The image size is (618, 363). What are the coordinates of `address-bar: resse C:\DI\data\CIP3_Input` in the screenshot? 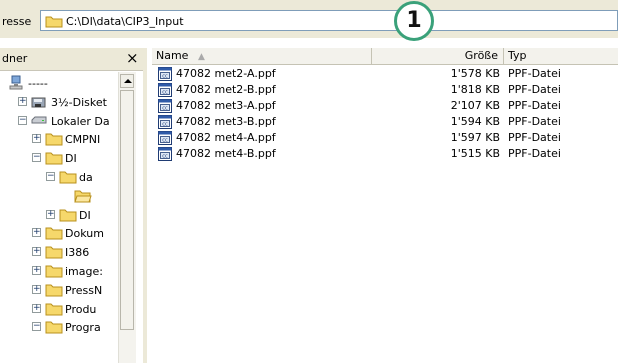 It's located at (309, 19).